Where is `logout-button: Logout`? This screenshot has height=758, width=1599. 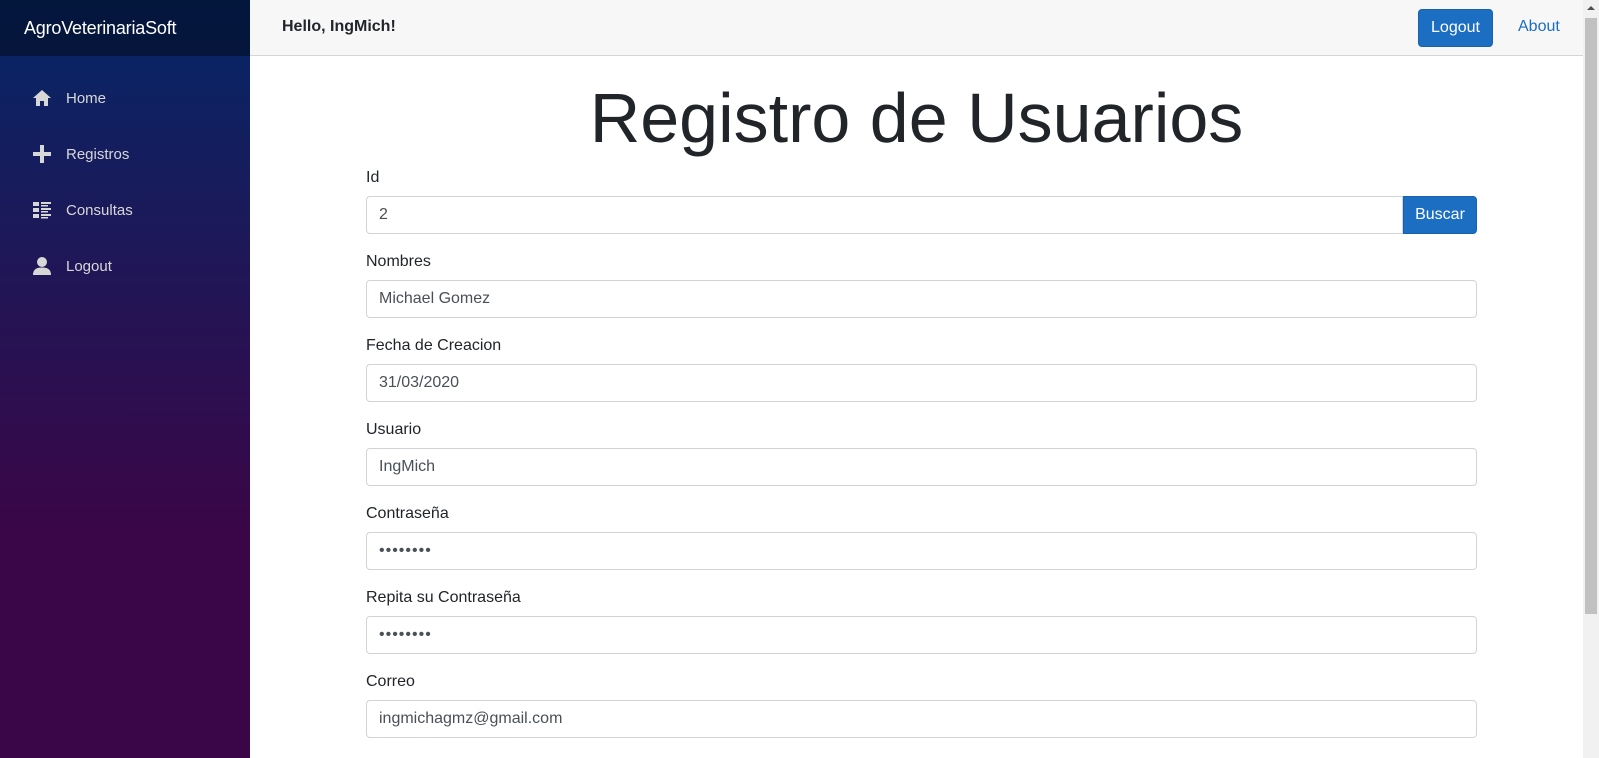
logout-button: Logout is located at coordinates (1455, 28).